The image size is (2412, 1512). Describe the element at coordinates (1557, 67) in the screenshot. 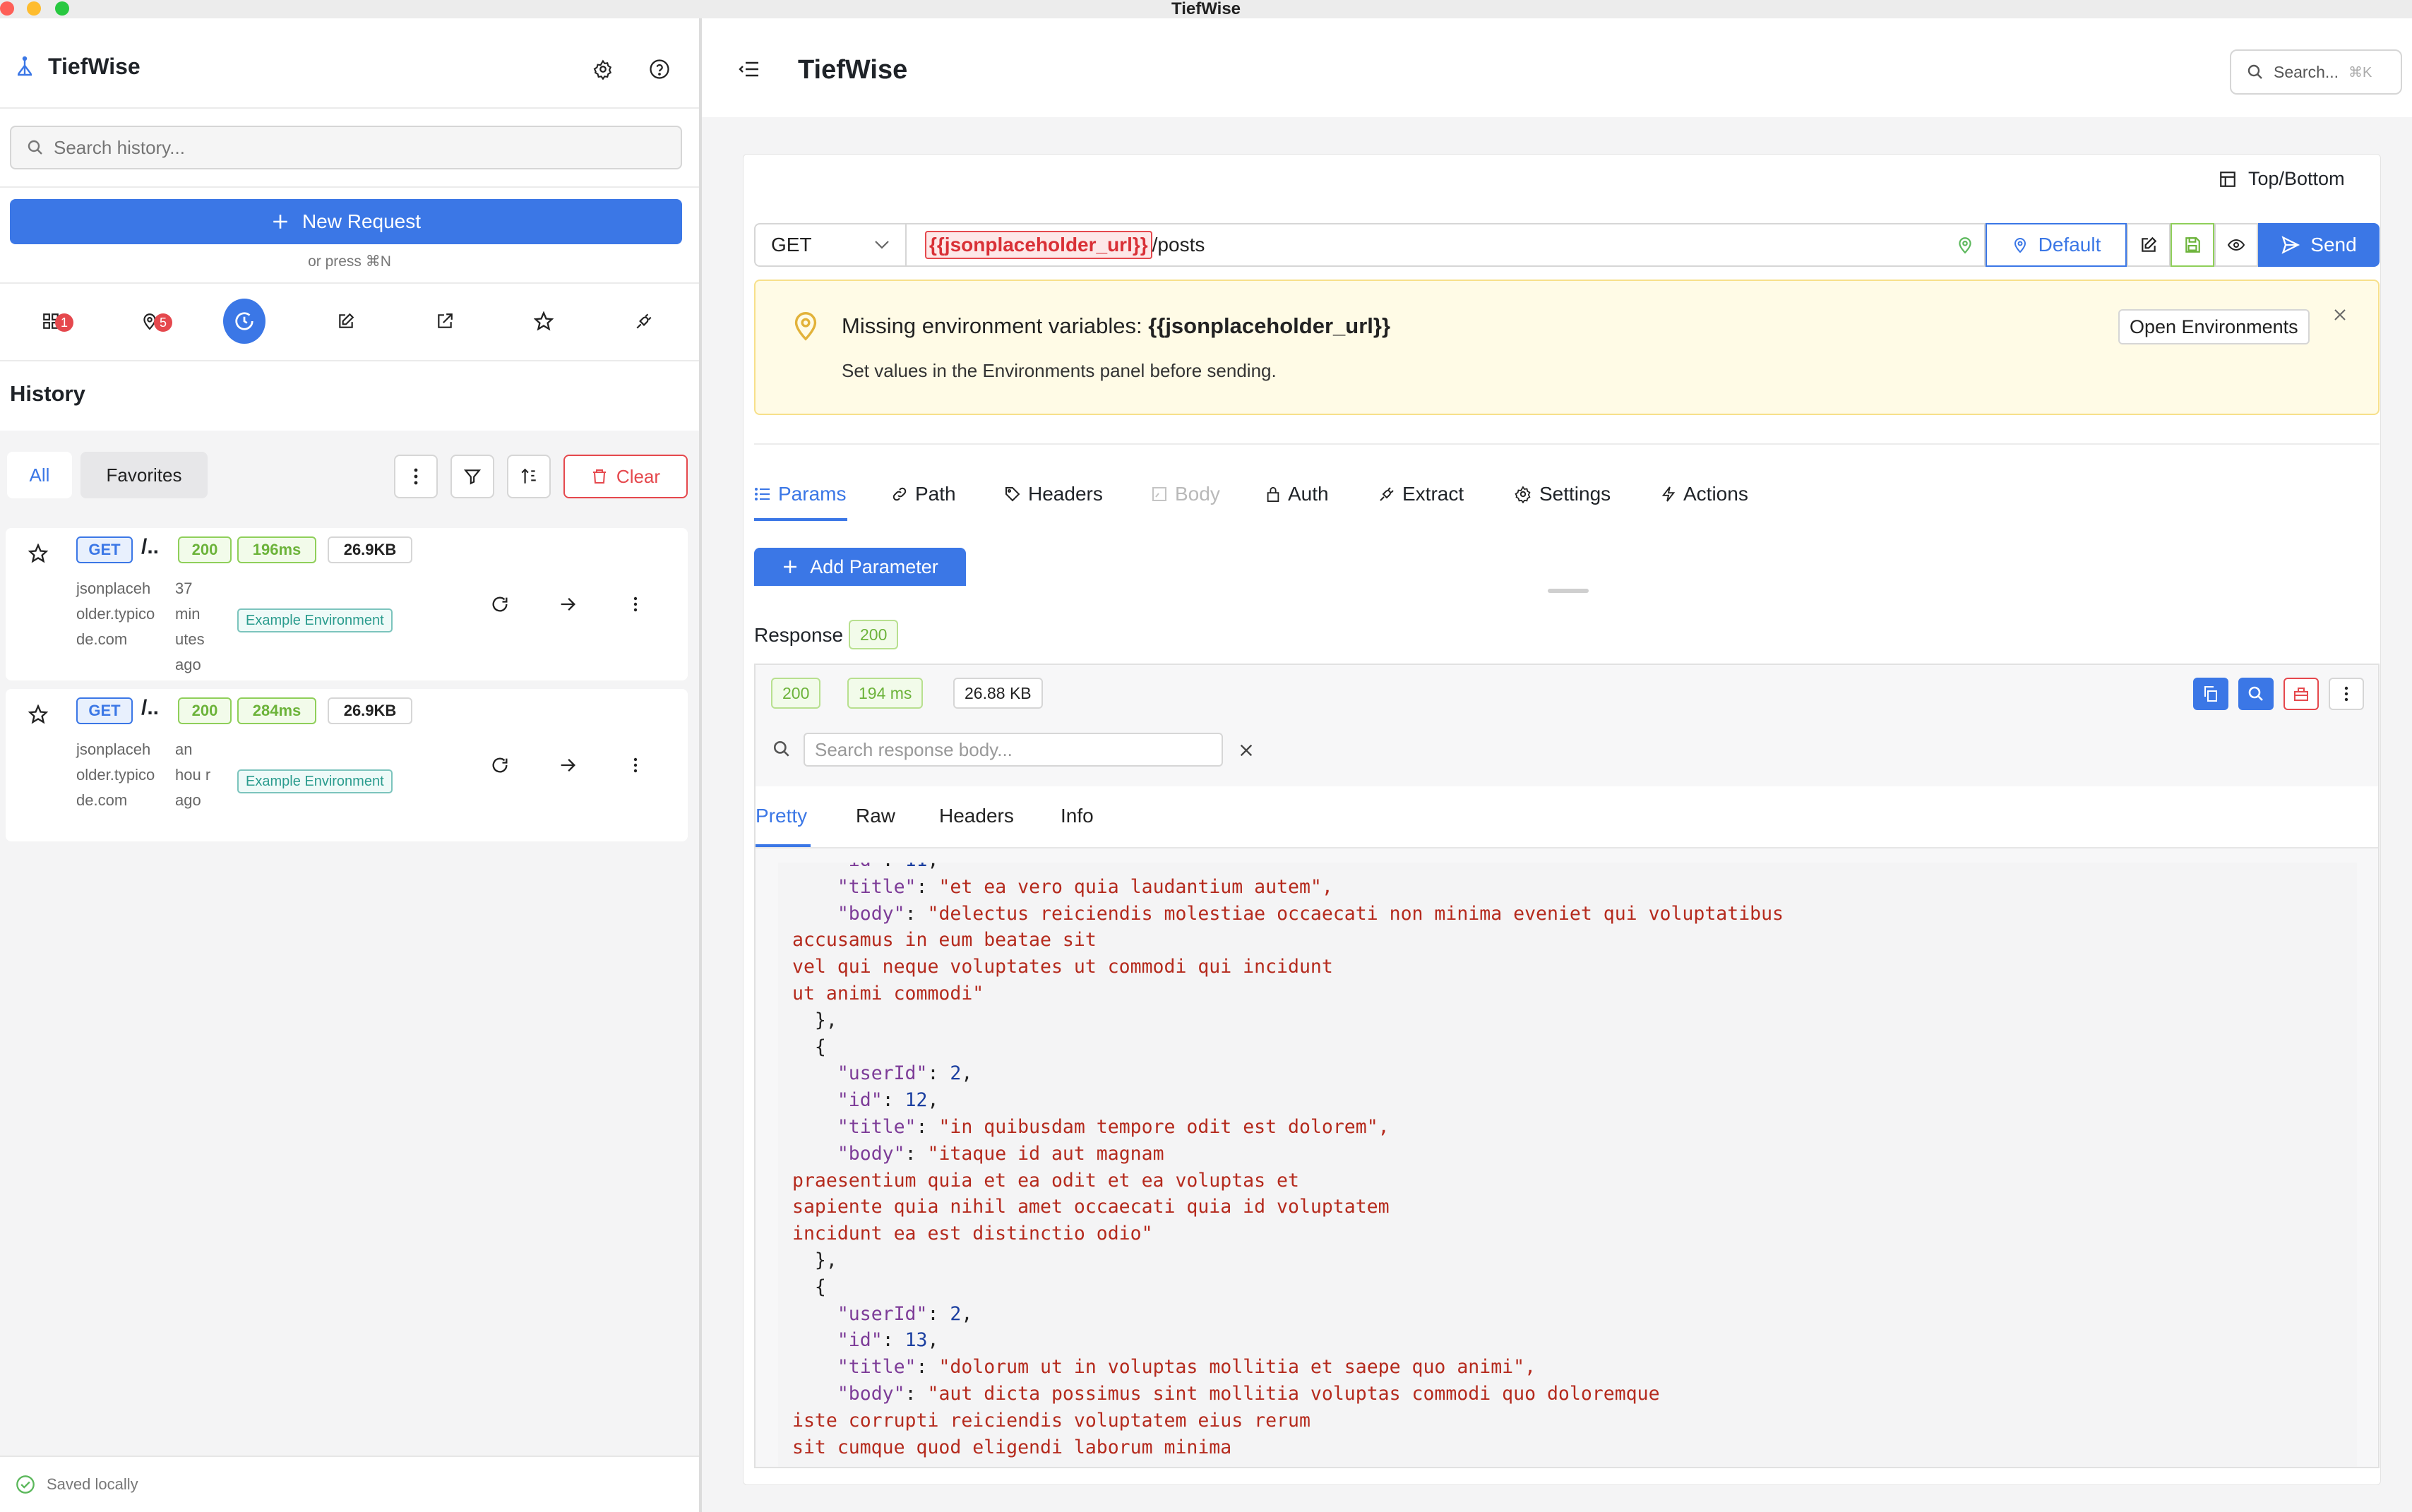

I see `main-header` at that location.